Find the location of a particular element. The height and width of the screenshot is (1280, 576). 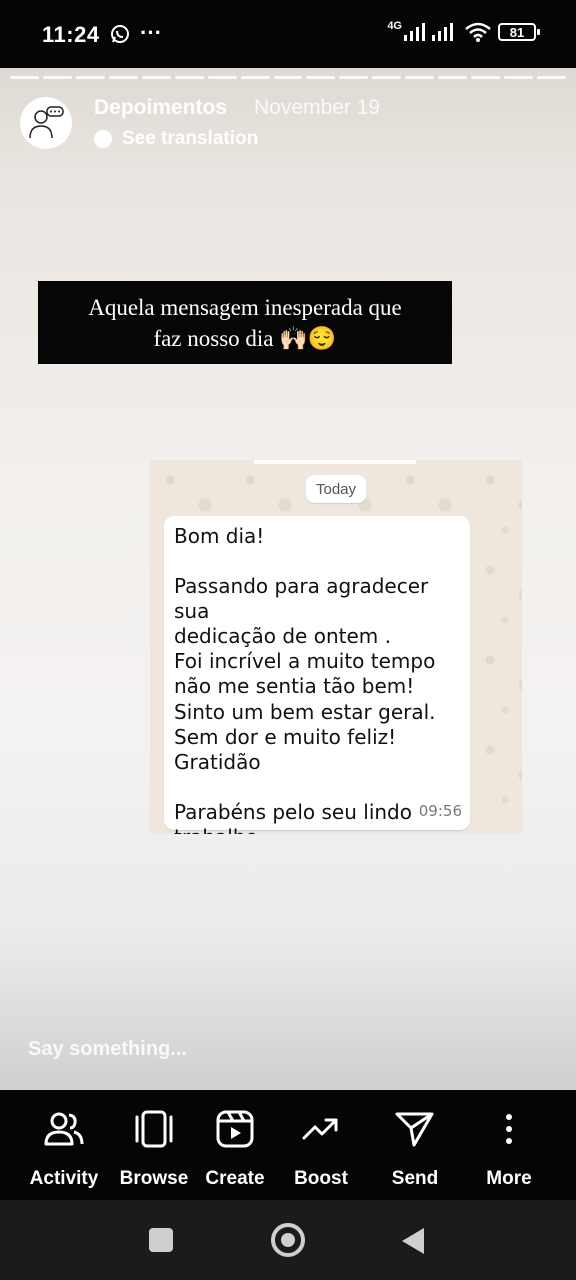

message-line: Sem dor e muito feliz! is located at coordinates (285, 736).